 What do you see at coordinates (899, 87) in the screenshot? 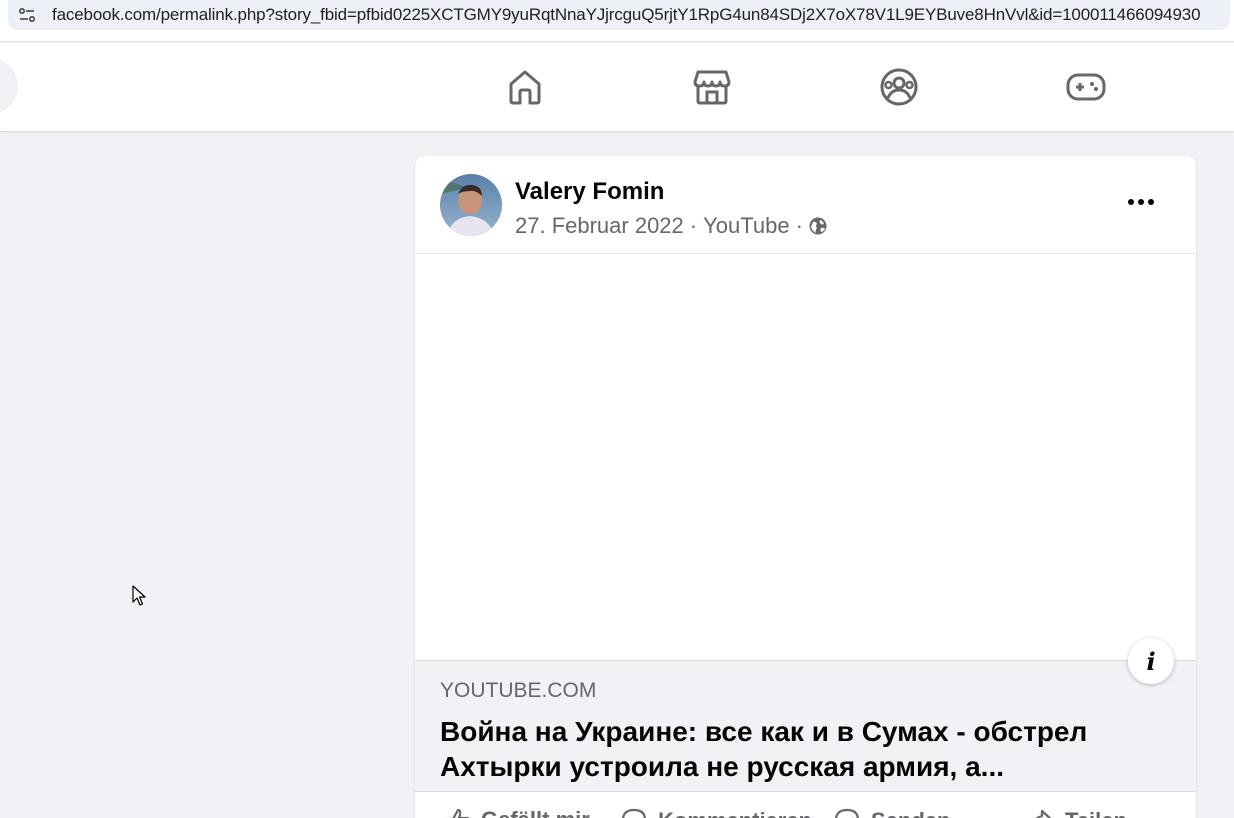
I see `groups-icon` at bounding box center [899, 87].